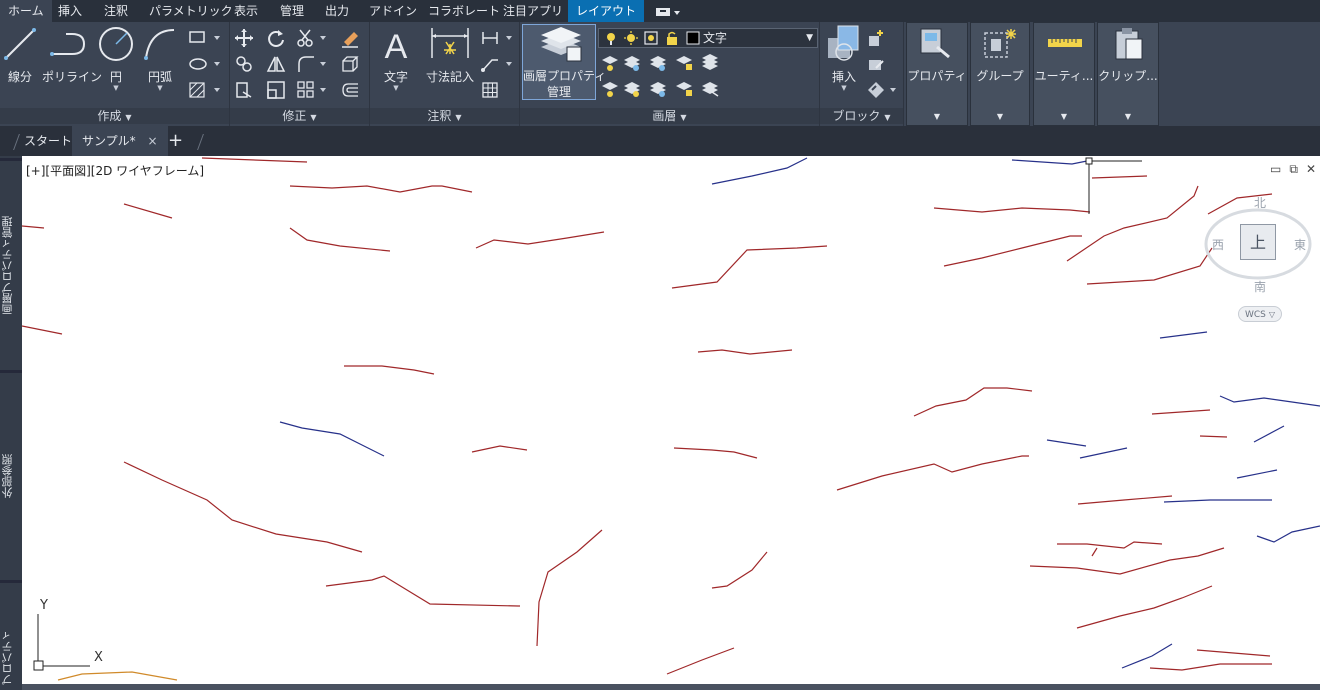 The image size is (1320, 690). I want to click on modify-panel-title: 修正 ▼, so click(299, 116).